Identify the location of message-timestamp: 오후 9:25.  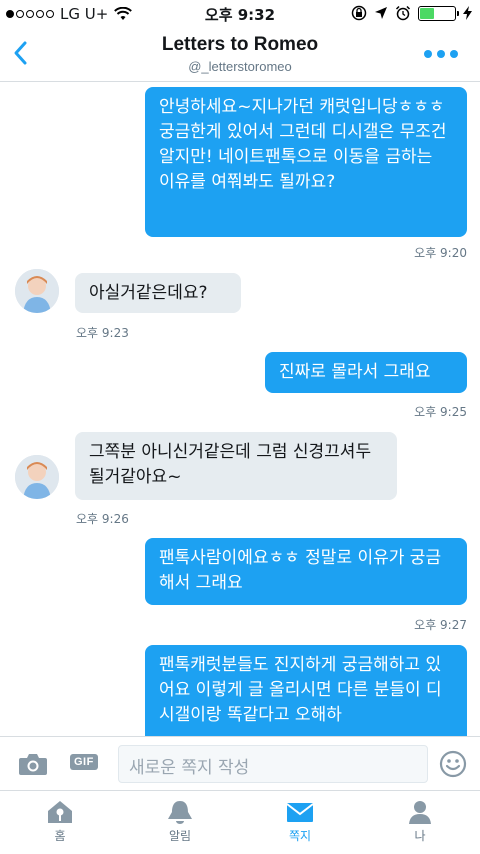
(440, 412).